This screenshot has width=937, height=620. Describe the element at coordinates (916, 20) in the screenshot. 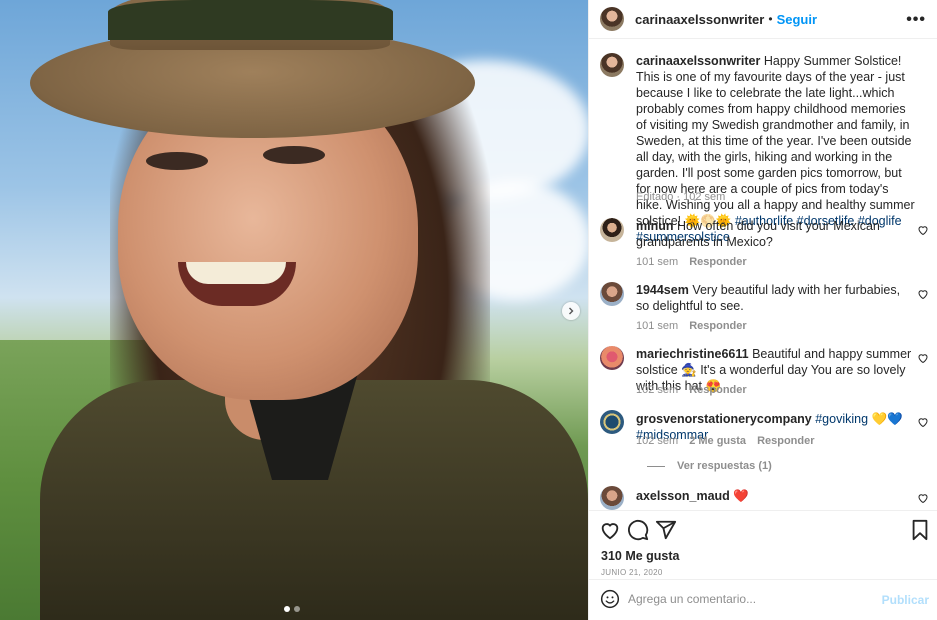

I see `more-options-icon: •••` at that location.